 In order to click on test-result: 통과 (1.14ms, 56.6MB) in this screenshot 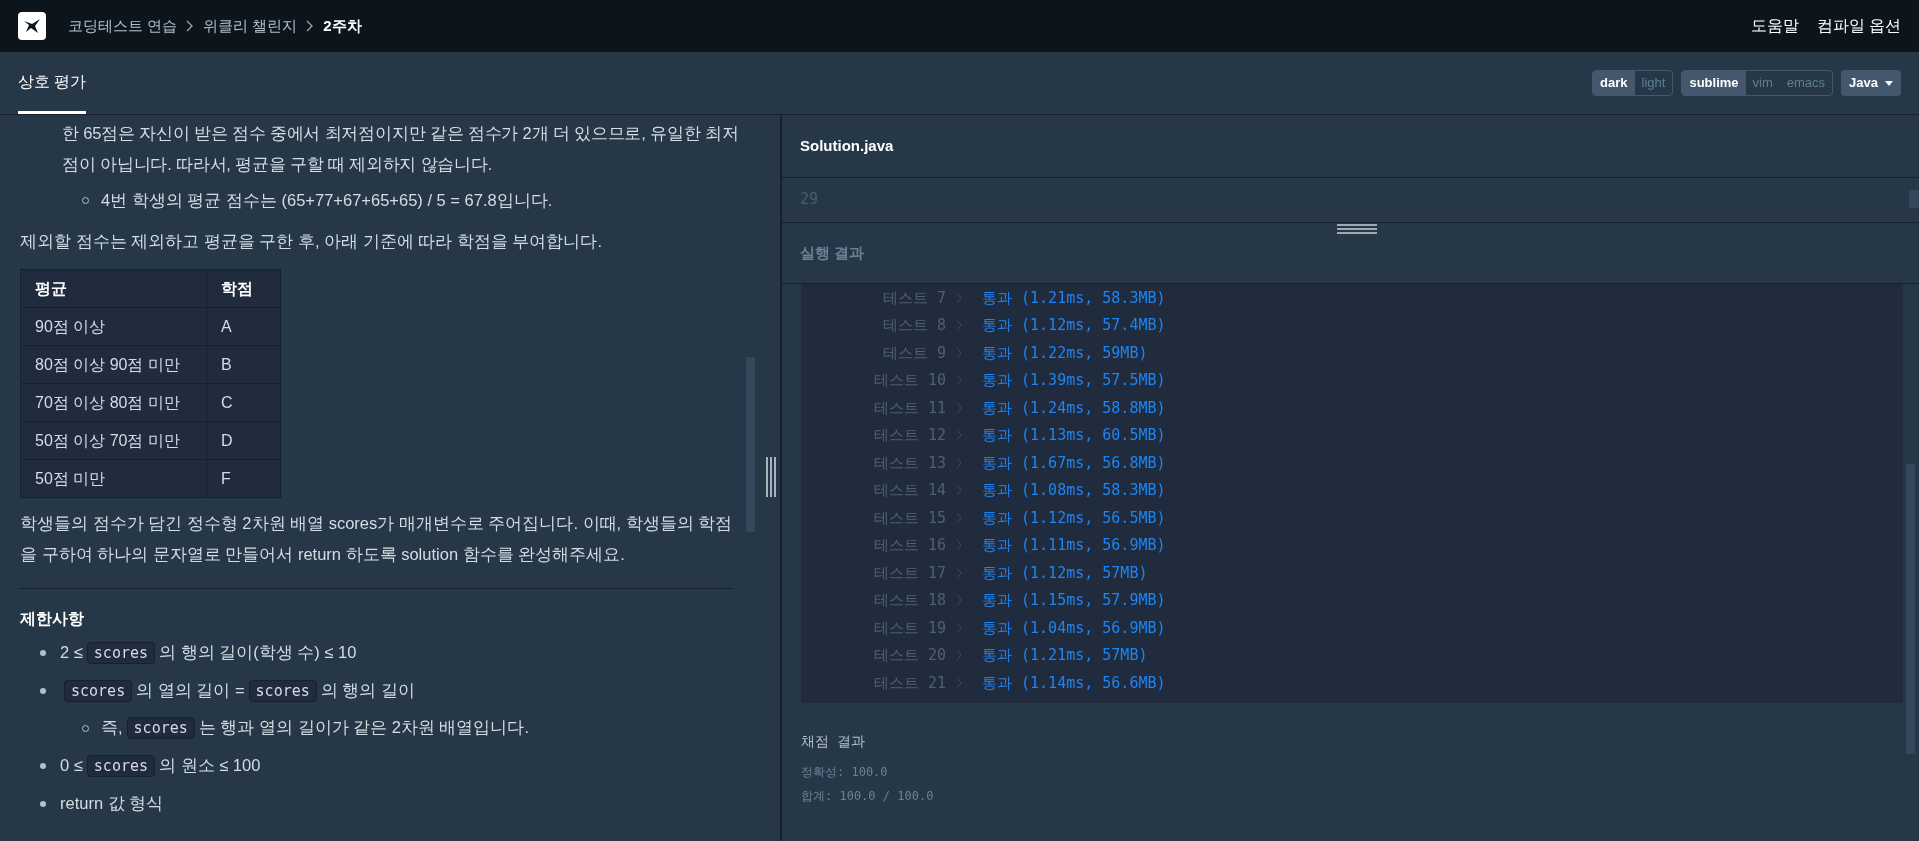, I will do `click(1074, 683)`.